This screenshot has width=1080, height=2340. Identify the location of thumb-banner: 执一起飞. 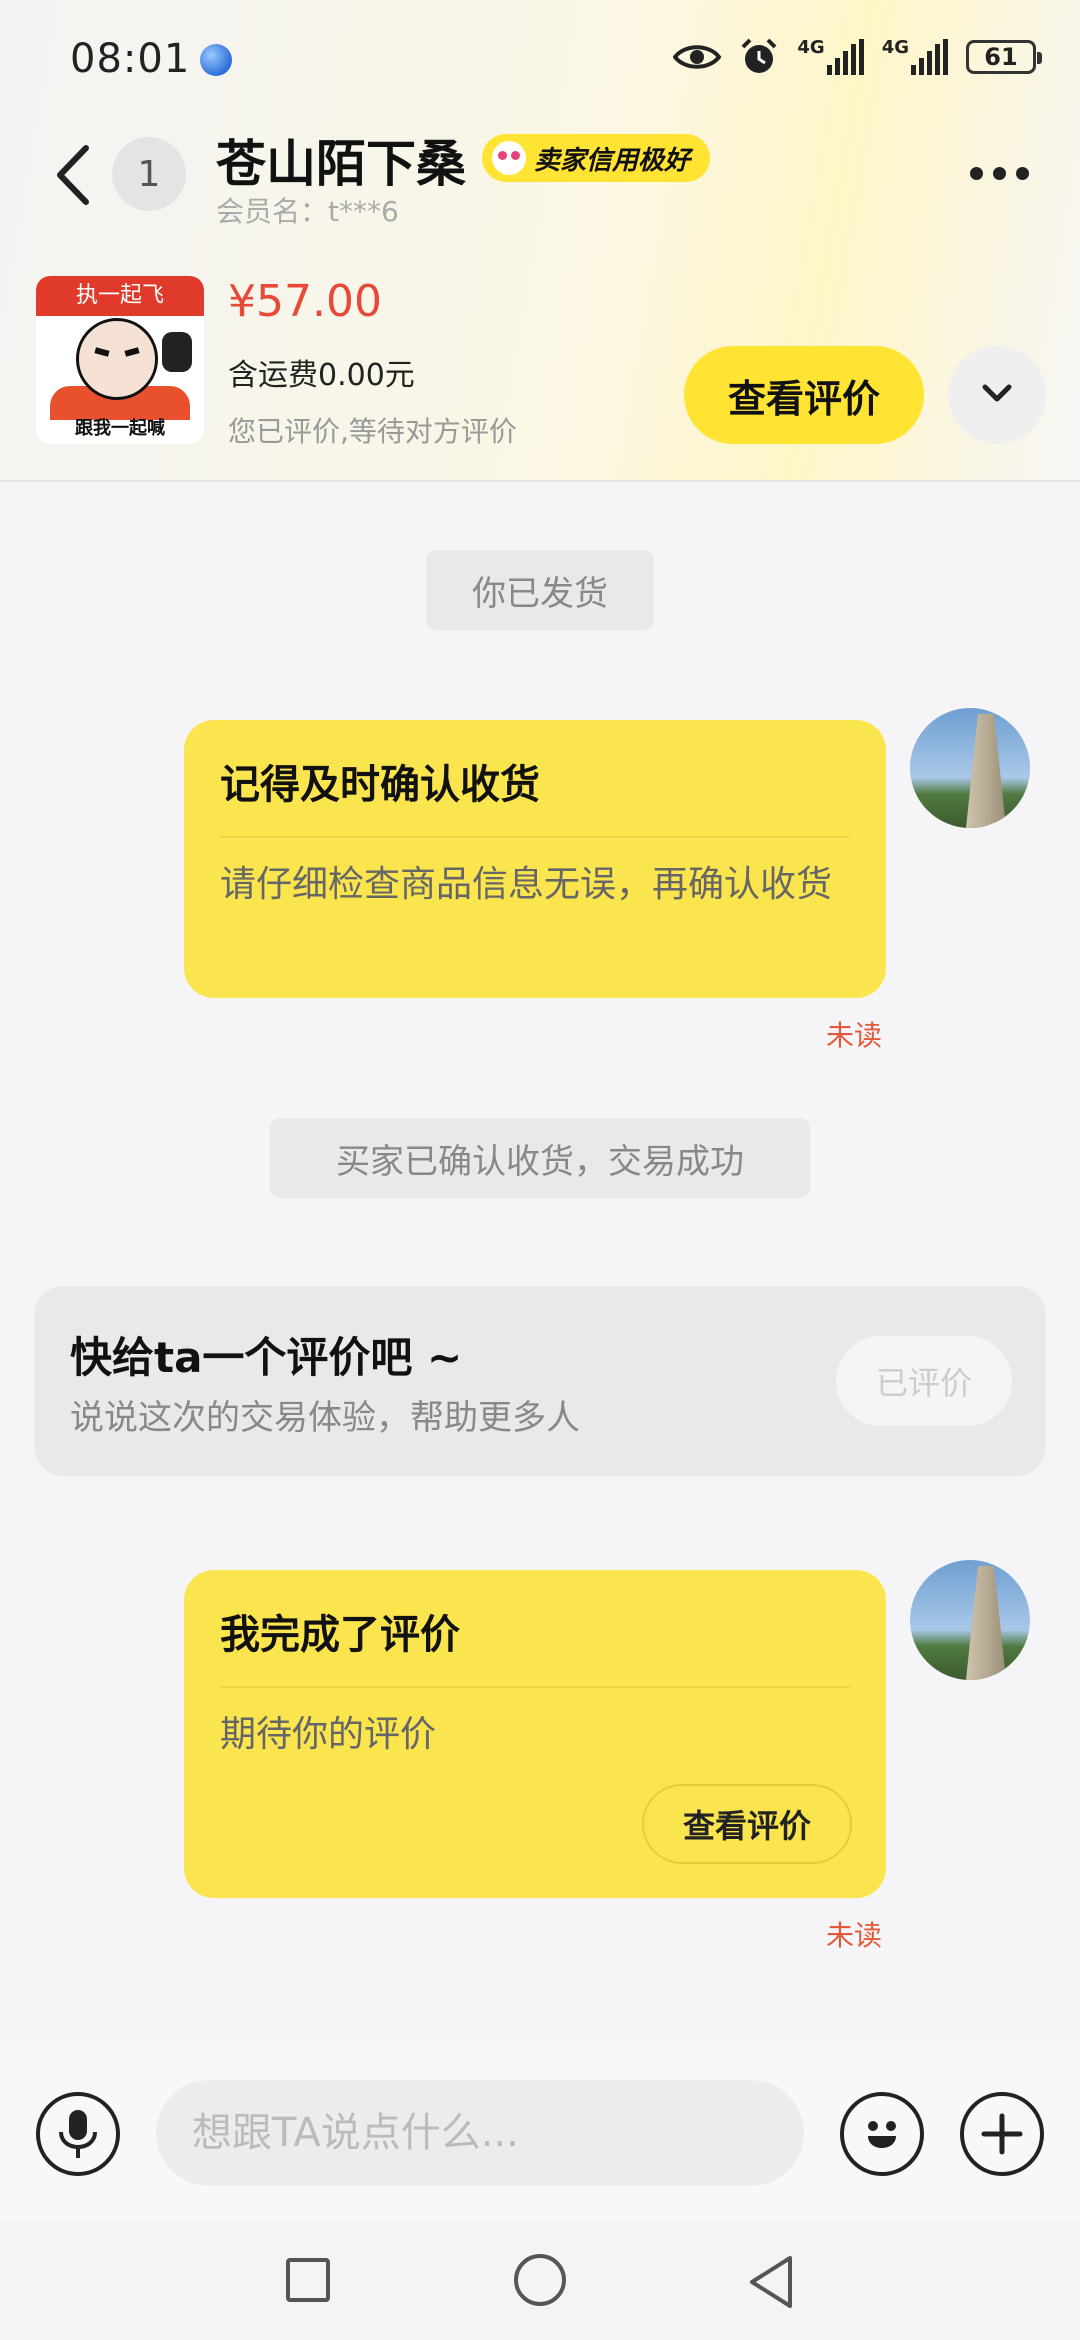
(120, 296).